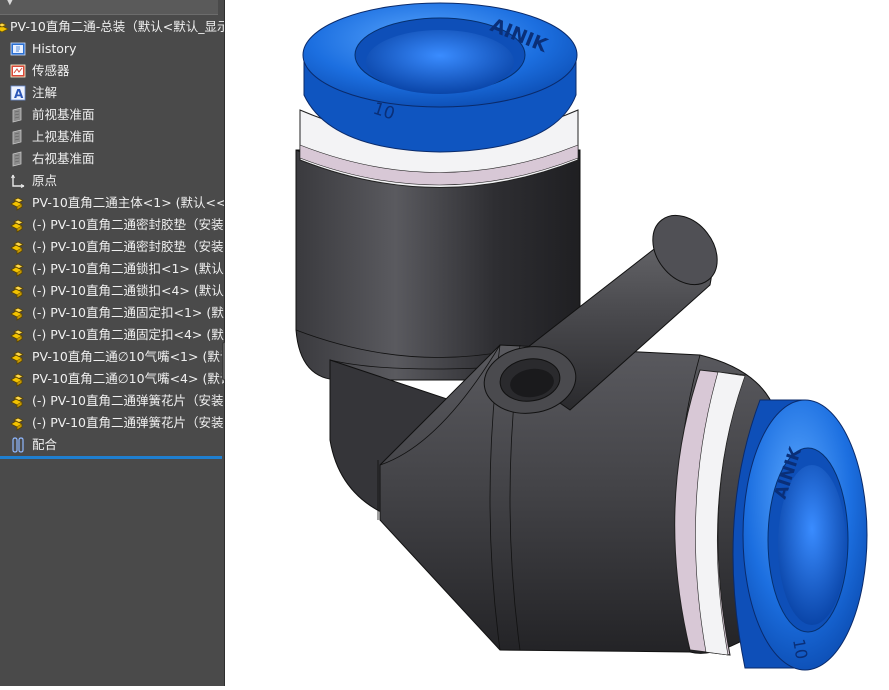  What do you see at coordinates (800, 648) in the screenshot?
I see `size-text-side: 10` at bounding box center [800, 648].